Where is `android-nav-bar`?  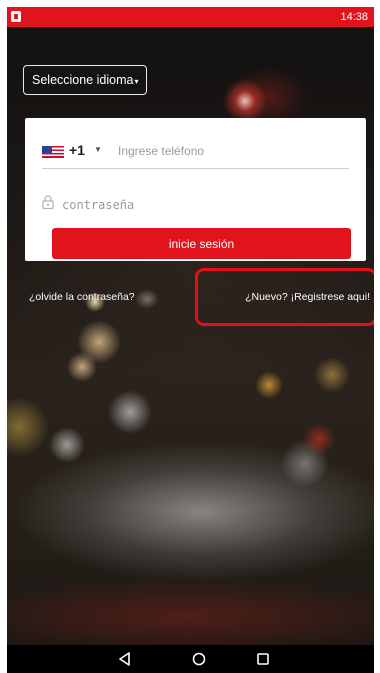 android-nav-bar is located at coordinates (190, 659).